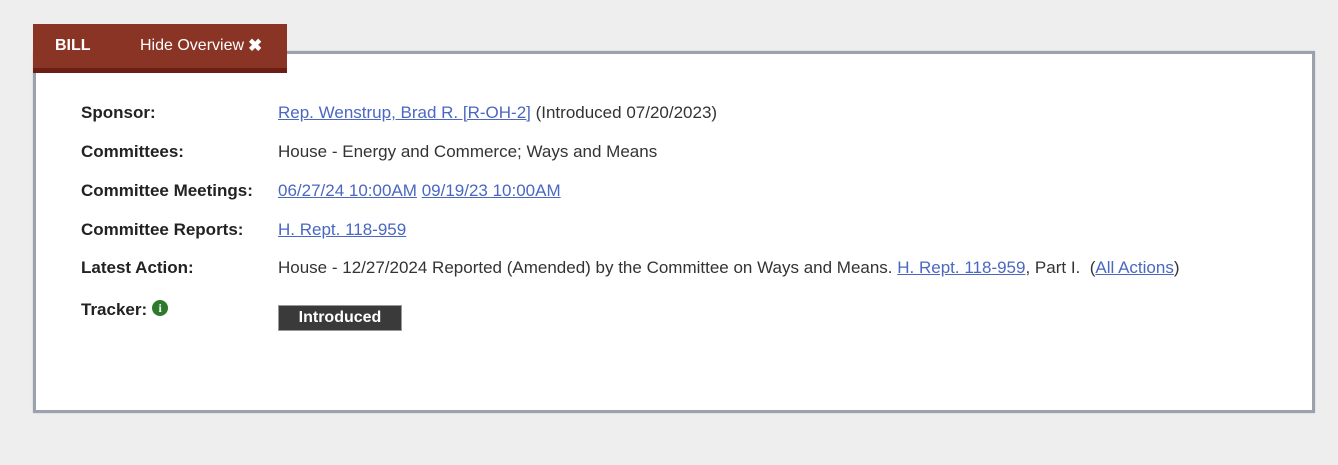 This screenshot has width=1338, height=465. Describe the element at coordinates (491, 190) in the screenshot. I see `meeting-link: 09/19/23 10:00AM` at that location.